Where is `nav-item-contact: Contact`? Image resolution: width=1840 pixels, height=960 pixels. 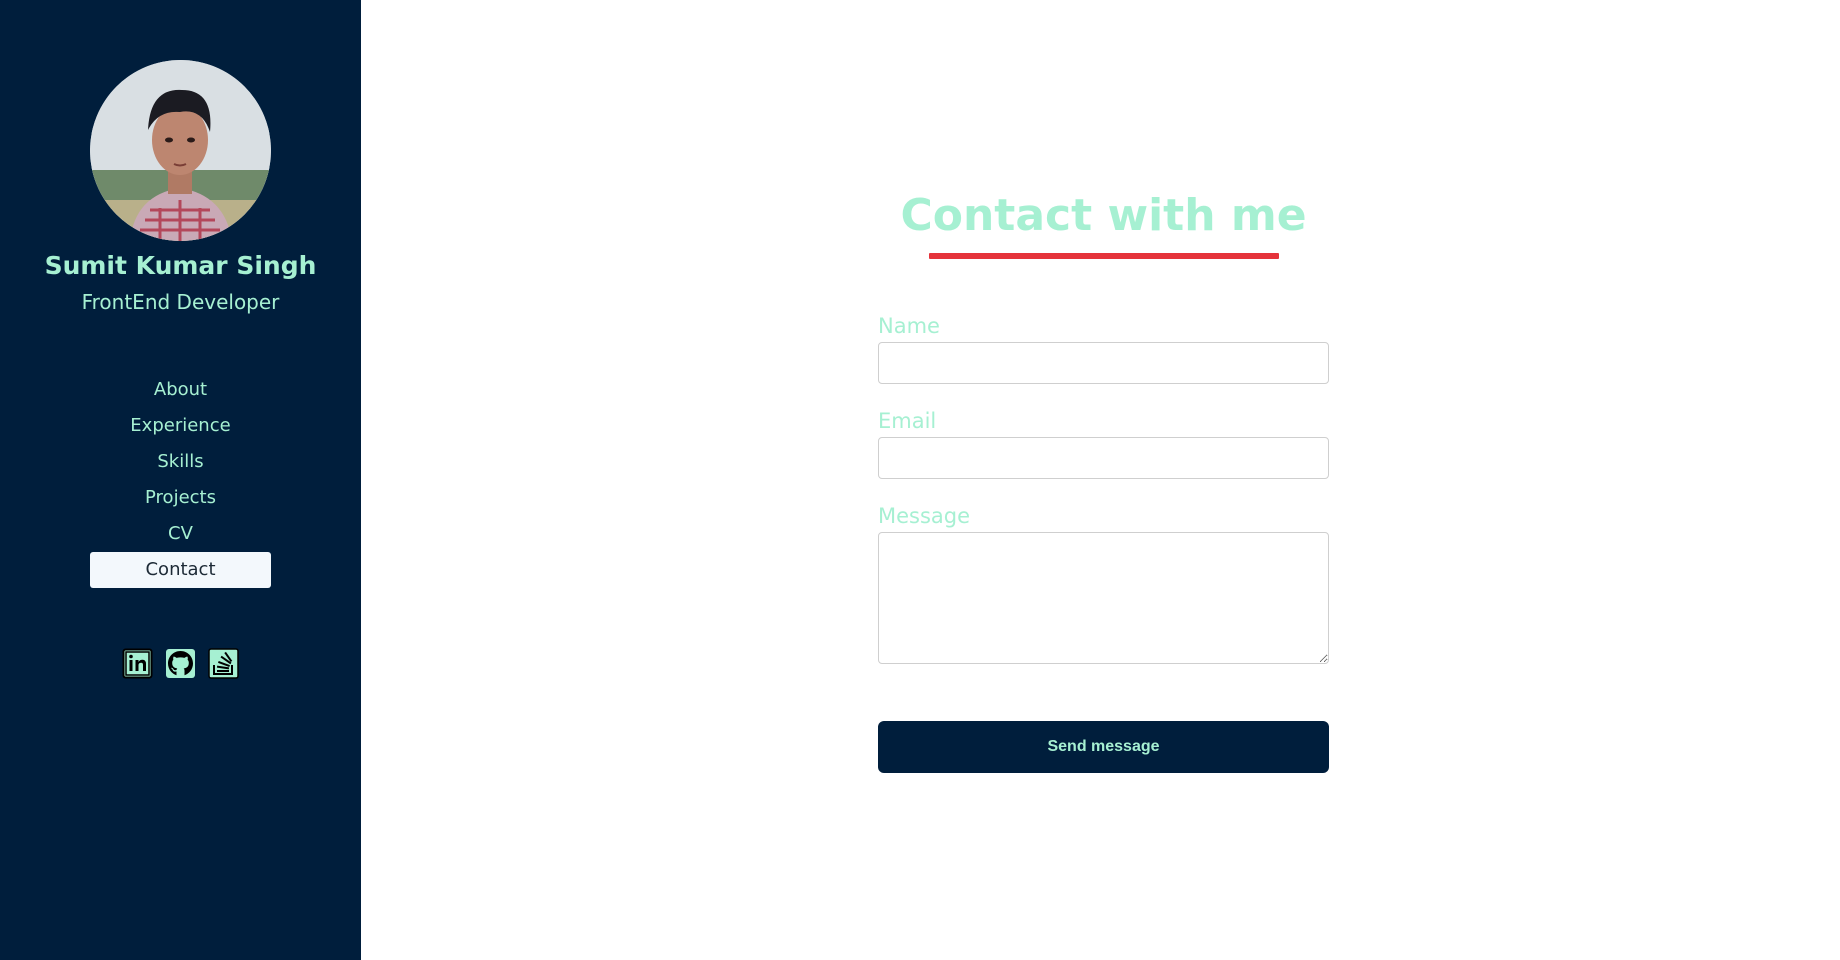
nav-item-contact: Contact is located at coordinates (180, 570).